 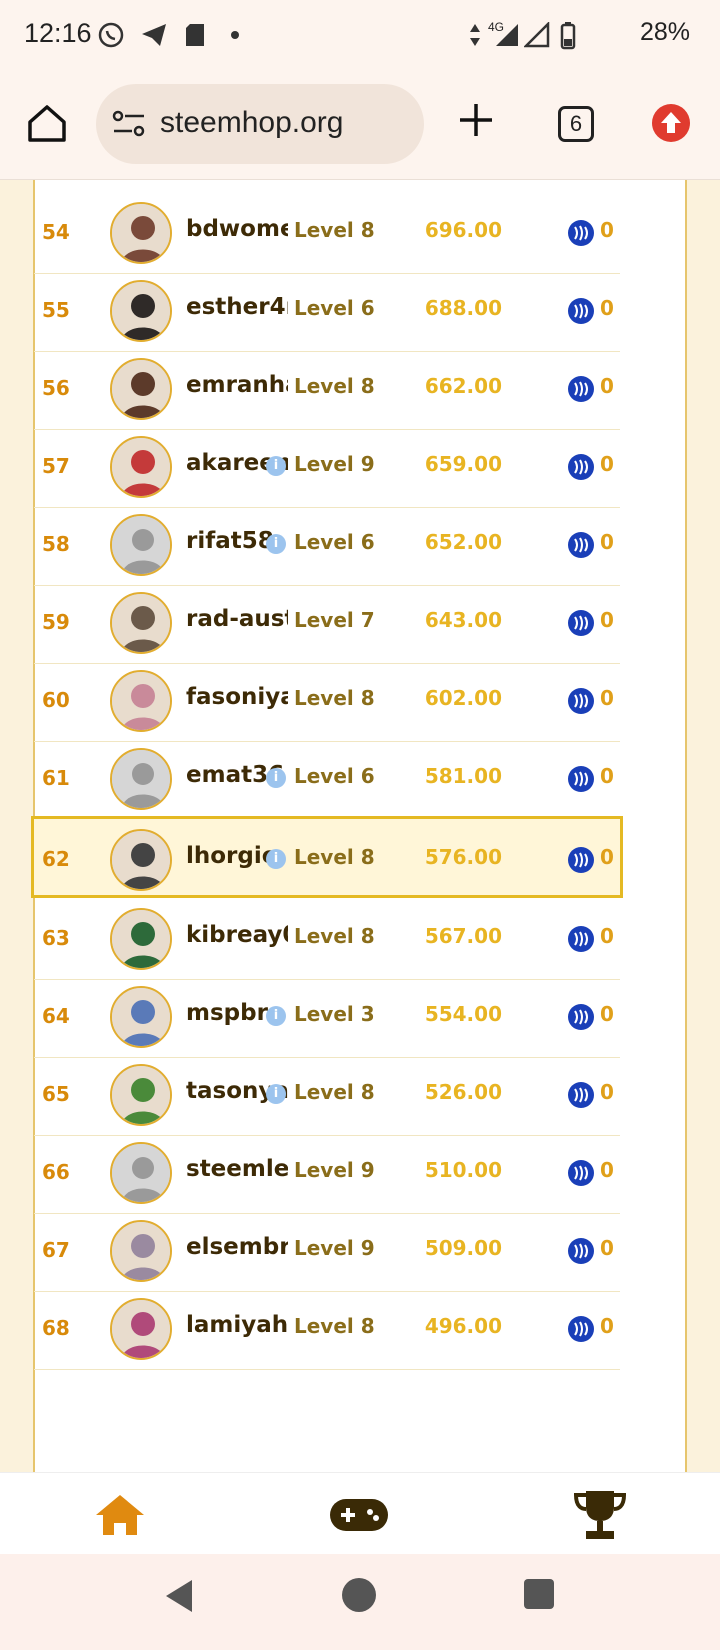 What do you see at coordinates (359, 1515) in the screenshot?
I see `gamepad-icon` at bounding box center [359, 1515].